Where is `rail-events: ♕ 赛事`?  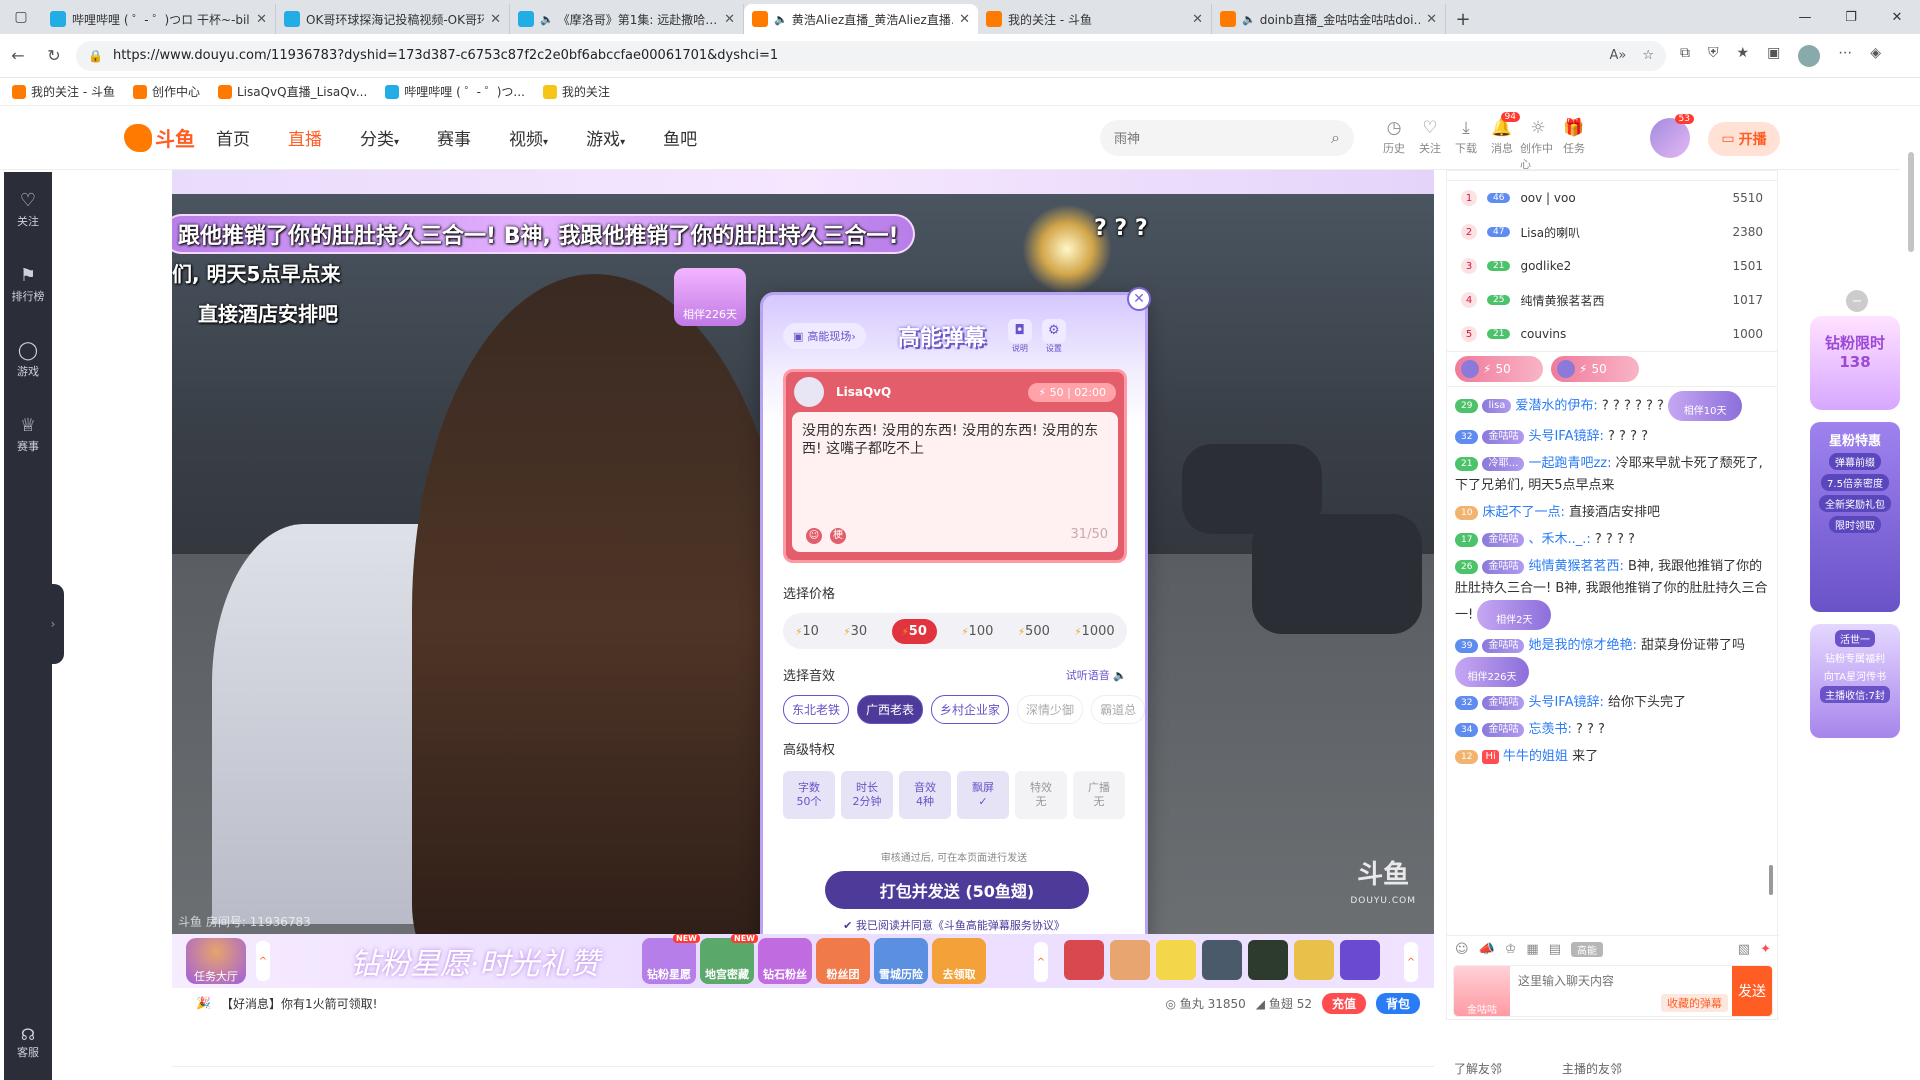 rail-events: ♕ 赛事 is located at coordinates (28, 434).